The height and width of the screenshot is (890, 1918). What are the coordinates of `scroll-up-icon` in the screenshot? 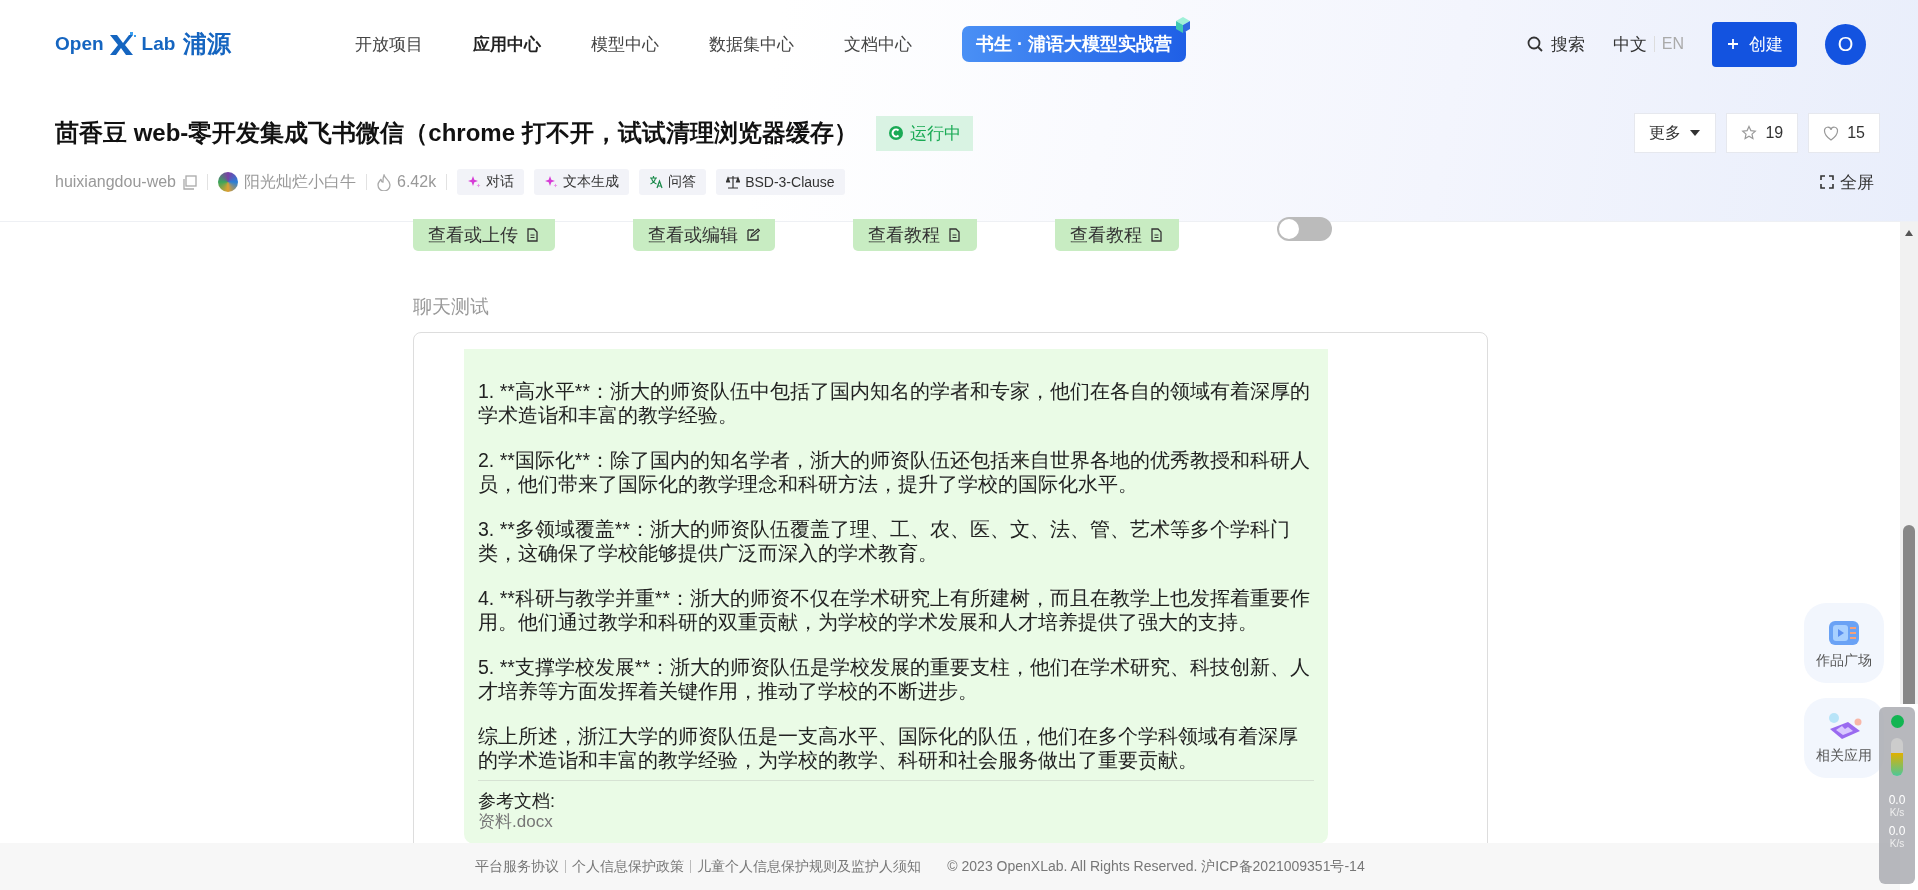 It's located at (1909, 233).